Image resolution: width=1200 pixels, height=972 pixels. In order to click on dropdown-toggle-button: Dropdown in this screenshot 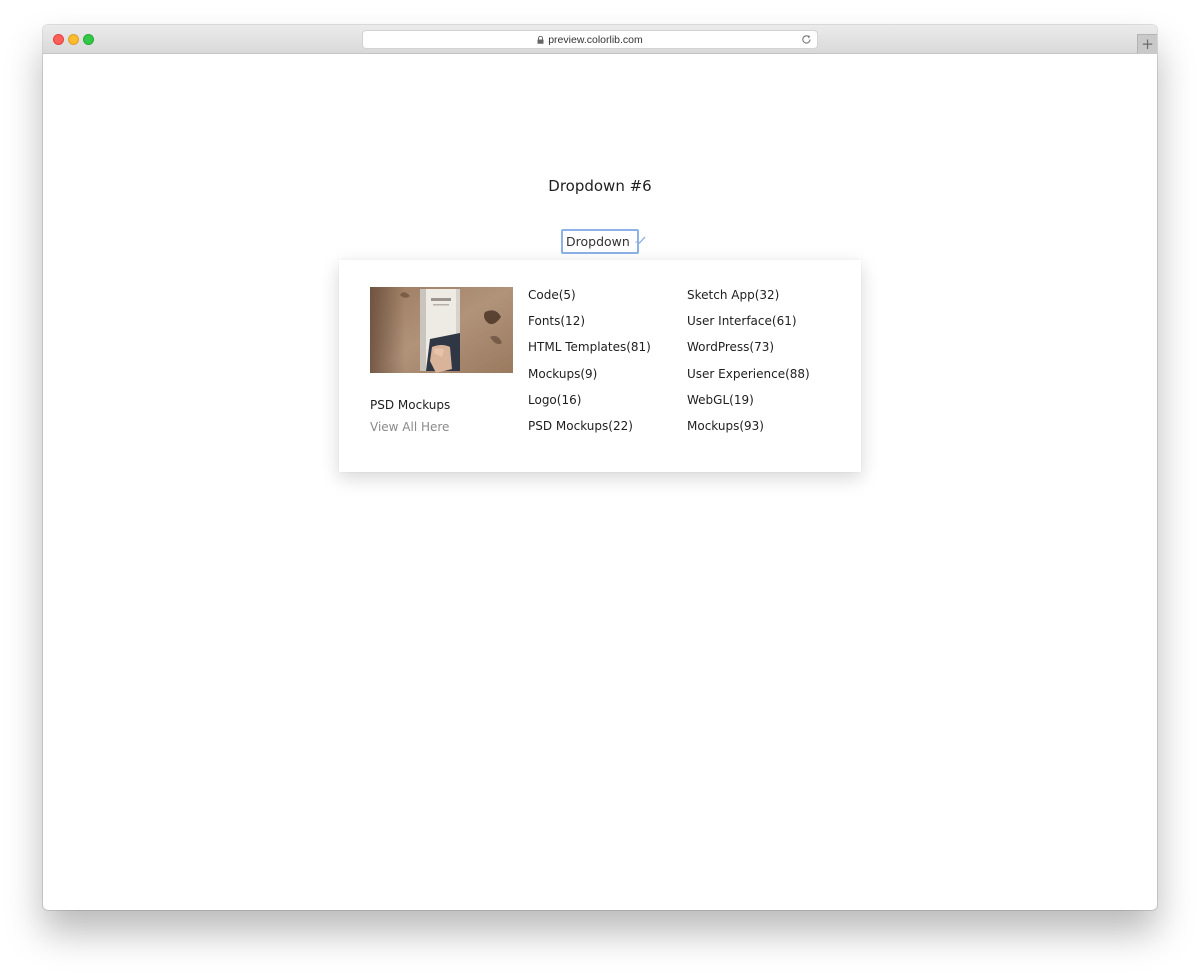, I will do `click(600, 241)`.